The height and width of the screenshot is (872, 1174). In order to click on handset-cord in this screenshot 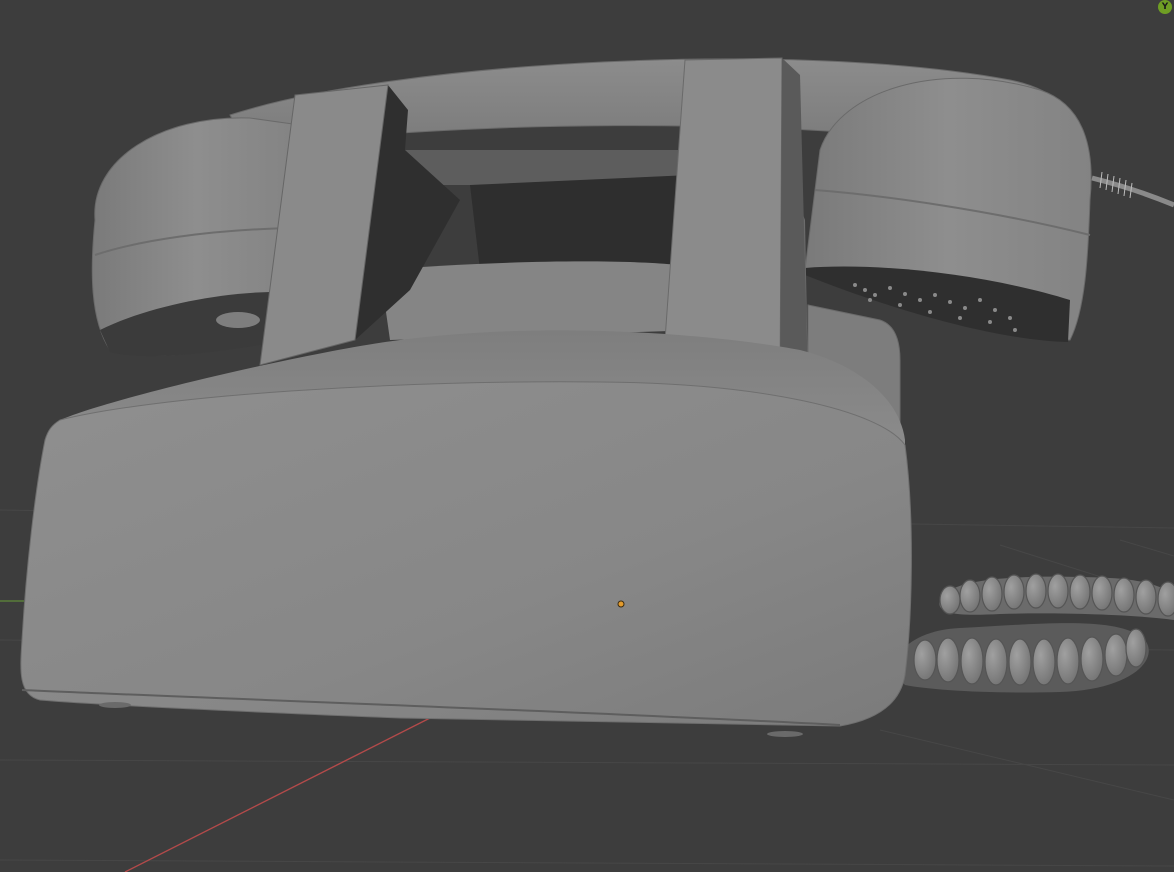, I will do `click(1132, 189)`.